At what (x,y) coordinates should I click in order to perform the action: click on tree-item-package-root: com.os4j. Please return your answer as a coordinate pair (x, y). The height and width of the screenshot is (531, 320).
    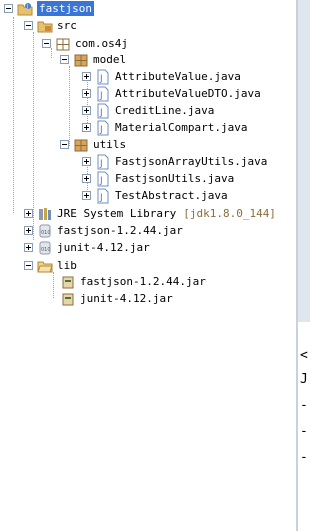
    Looking at the image, I should click on (85, 43).